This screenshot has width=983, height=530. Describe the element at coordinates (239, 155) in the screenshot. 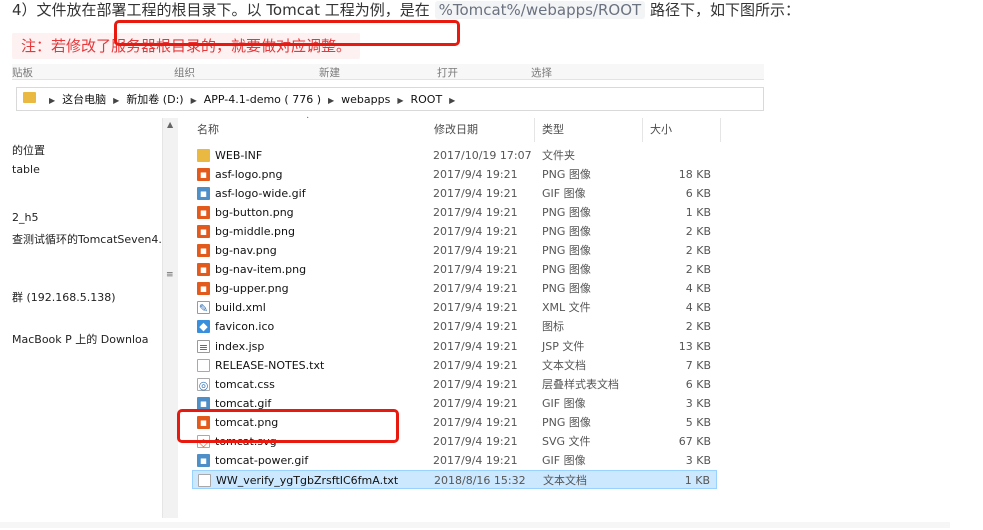

I see `file-name: WEB-INF` at that location.